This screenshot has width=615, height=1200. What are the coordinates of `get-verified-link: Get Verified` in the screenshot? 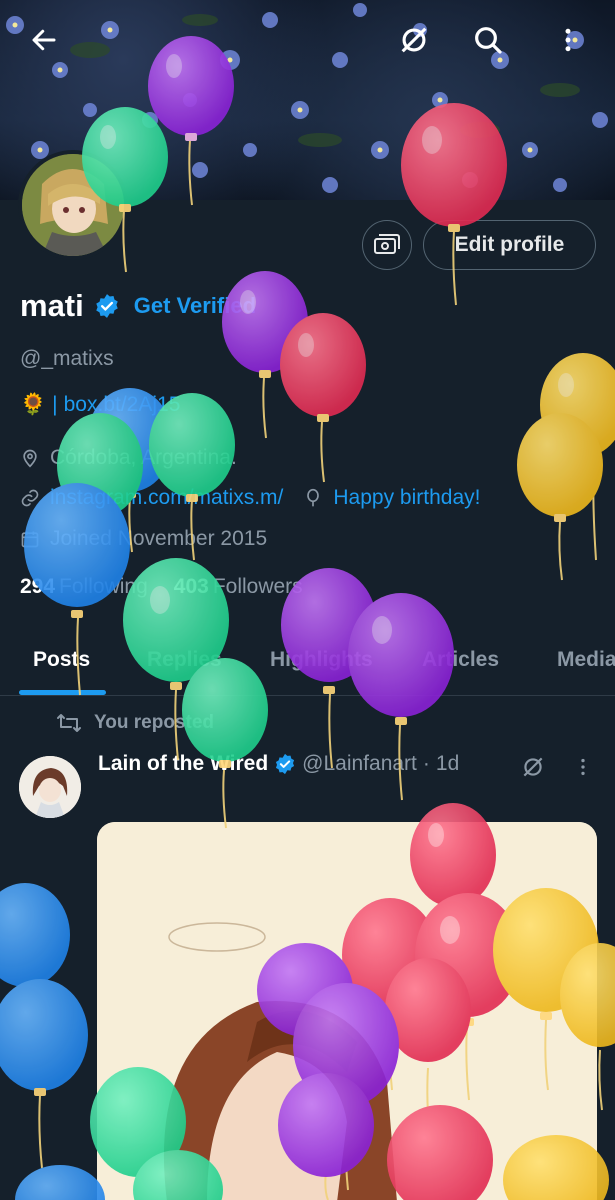 It's located at (195, 306).